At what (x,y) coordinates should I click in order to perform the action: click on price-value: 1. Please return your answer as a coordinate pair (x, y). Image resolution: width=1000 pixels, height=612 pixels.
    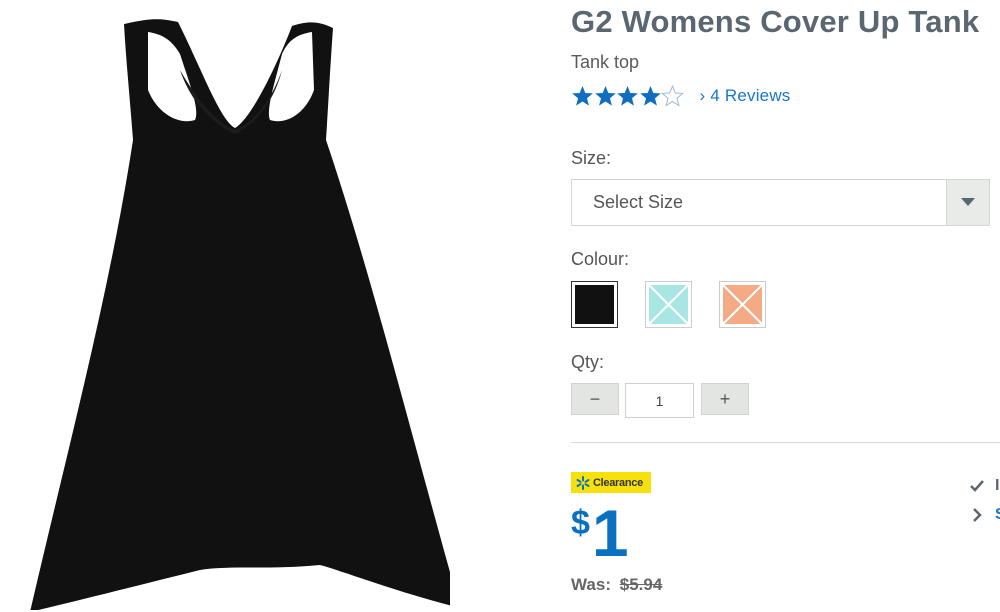
    Looking at the image, I should click on (610, 533).